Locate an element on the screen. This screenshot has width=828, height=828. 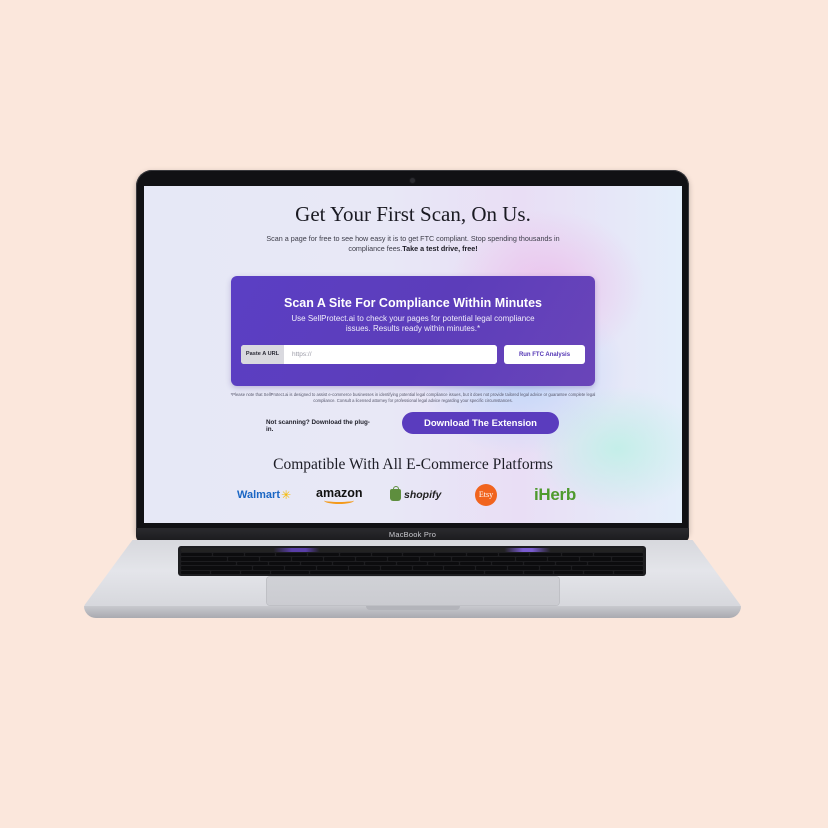
run-ftc-analysis-button: Run FTC Analysis is located at coordinates (544, 354).